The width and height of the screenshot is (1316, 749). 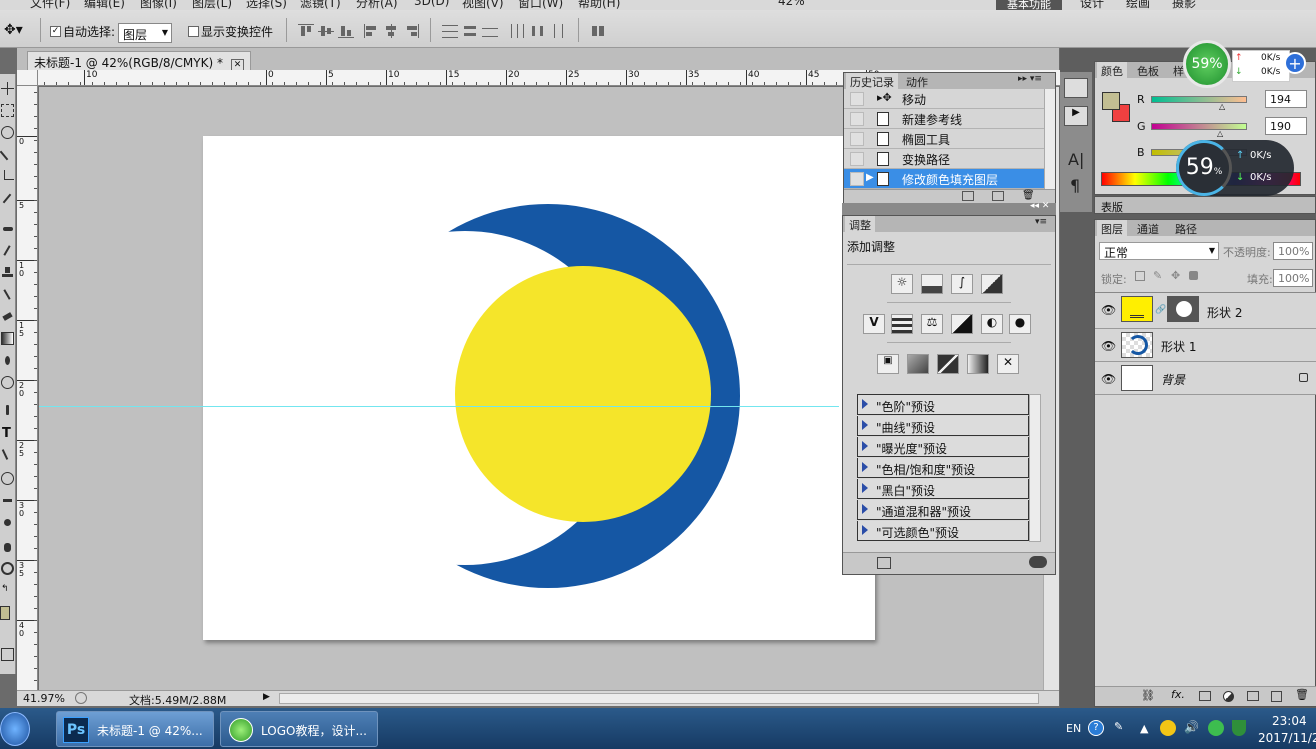 I want to click on status-menu-arrow-icon: ▶, so click(x=266, y=697).